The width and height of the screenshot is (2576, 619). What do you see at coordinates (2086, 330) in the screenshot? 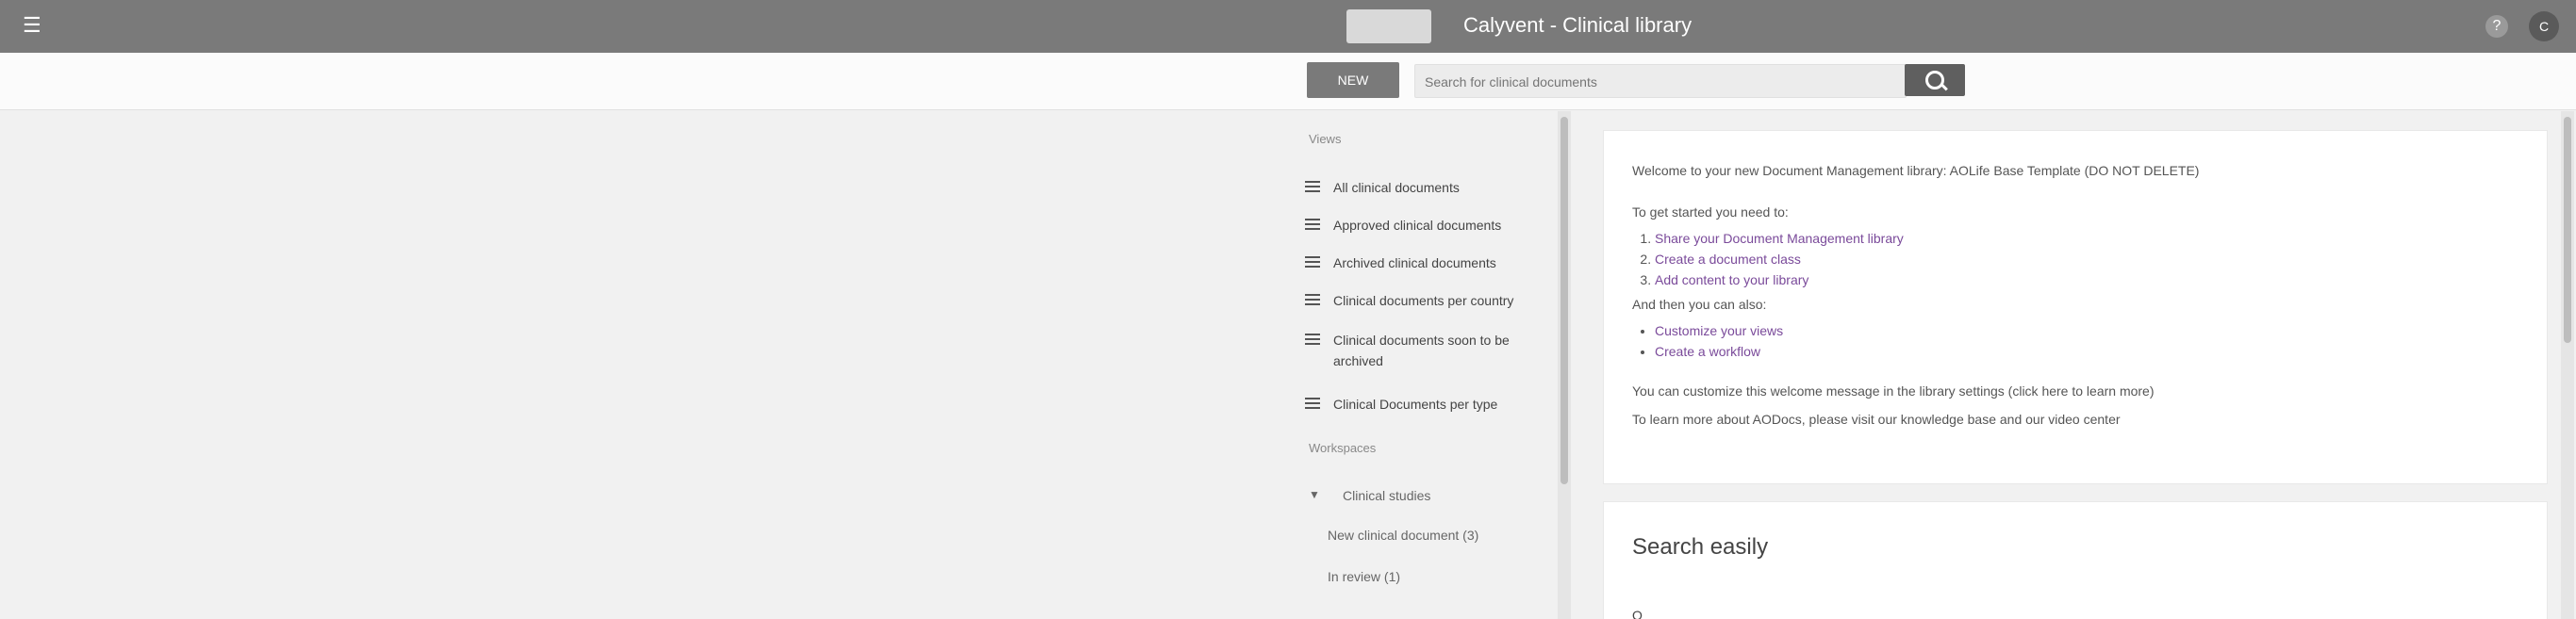
I see `extra-item: Customize your views` at bounding box center [2086, 330].